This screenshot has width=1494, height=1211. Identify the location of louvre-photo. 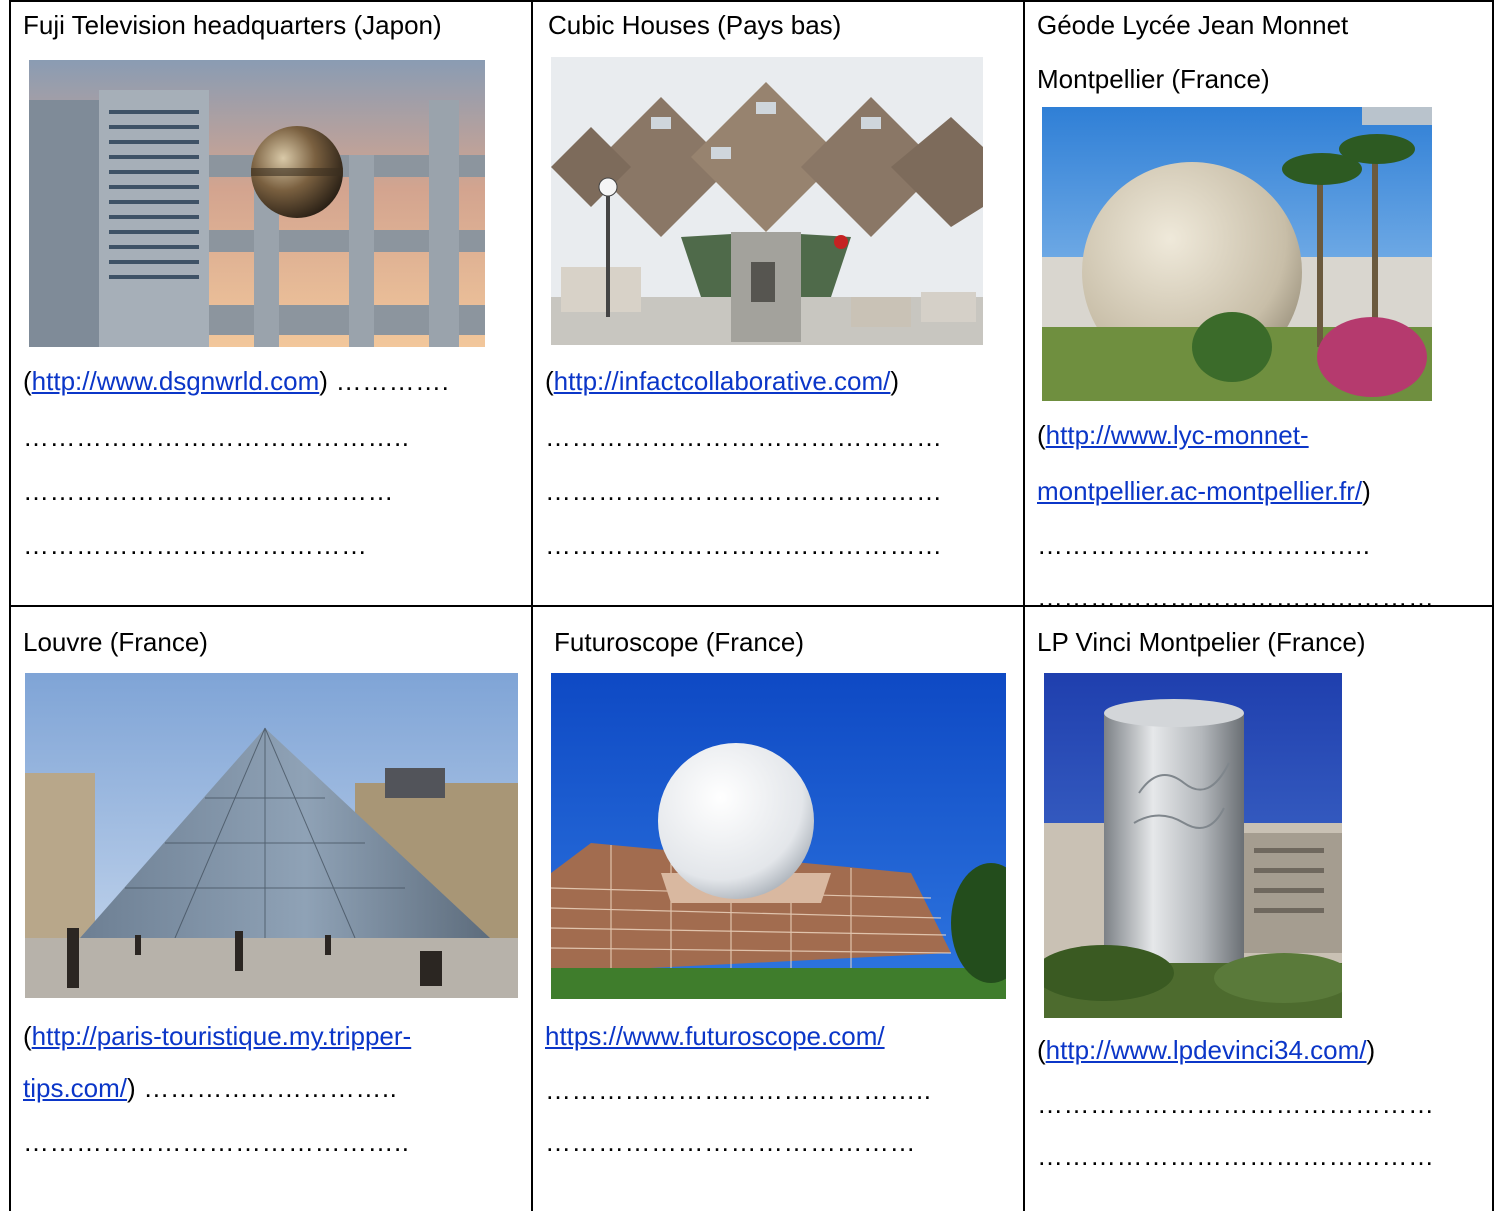
(271, 835).